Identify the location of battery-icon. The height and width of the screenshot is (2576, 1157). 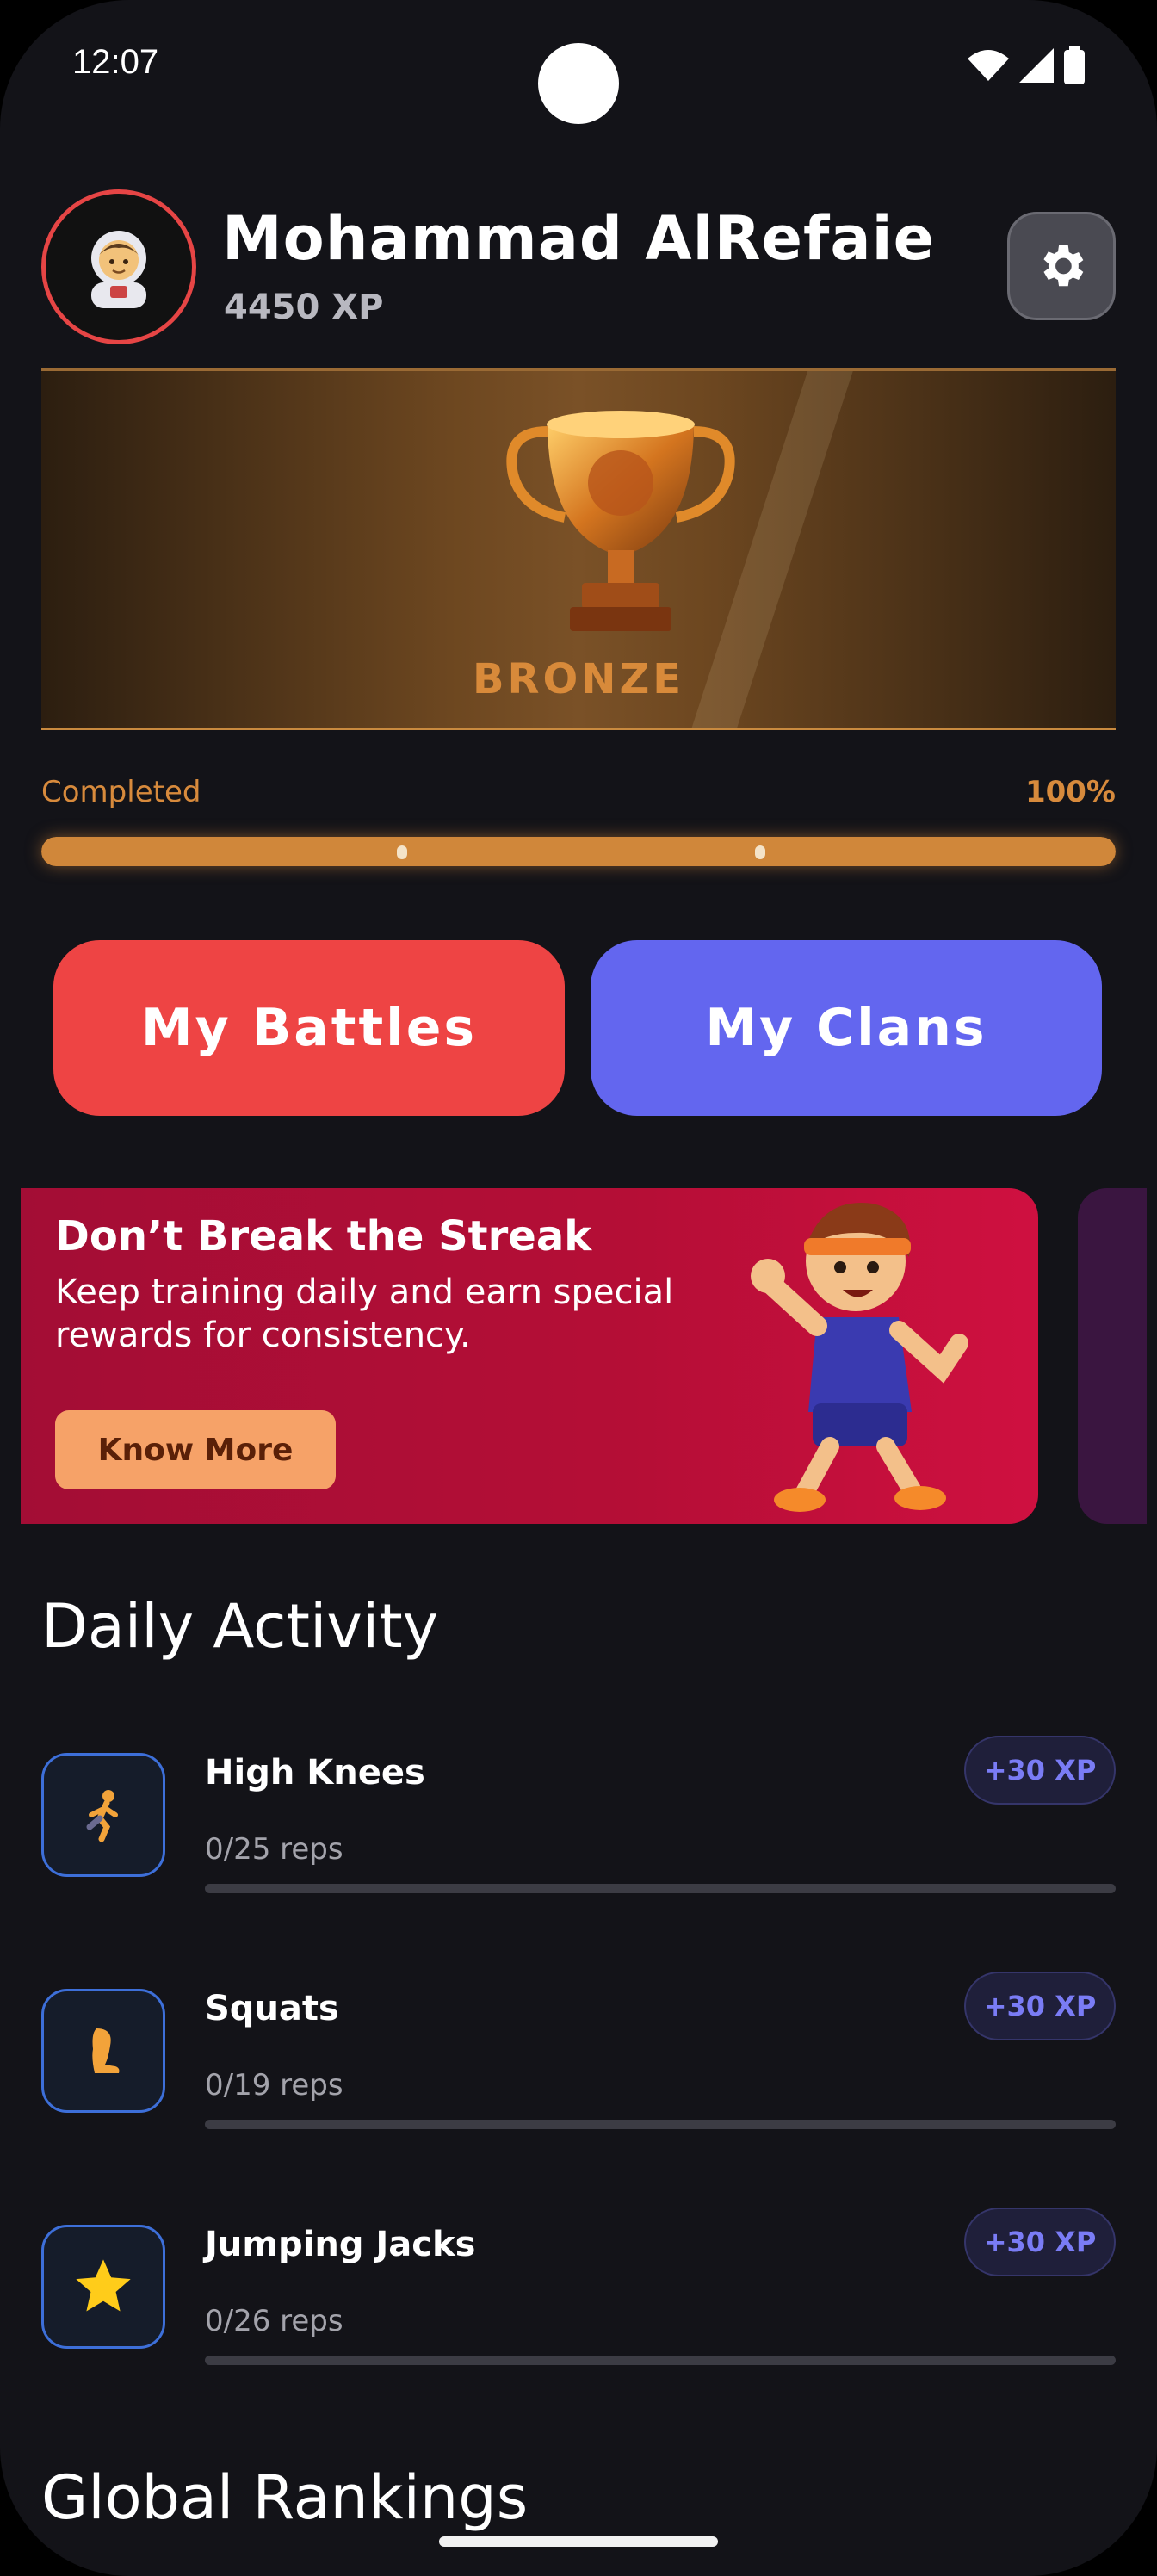
(1075, 65).